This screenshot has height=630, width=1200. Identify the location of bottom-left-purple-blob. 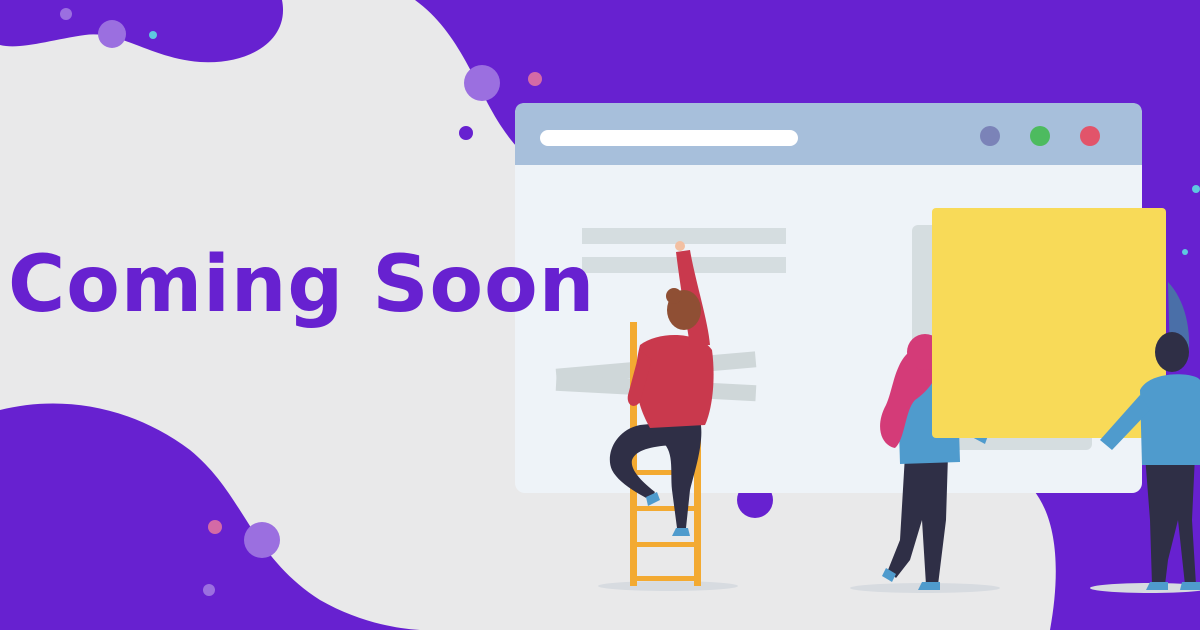
(210, 516).